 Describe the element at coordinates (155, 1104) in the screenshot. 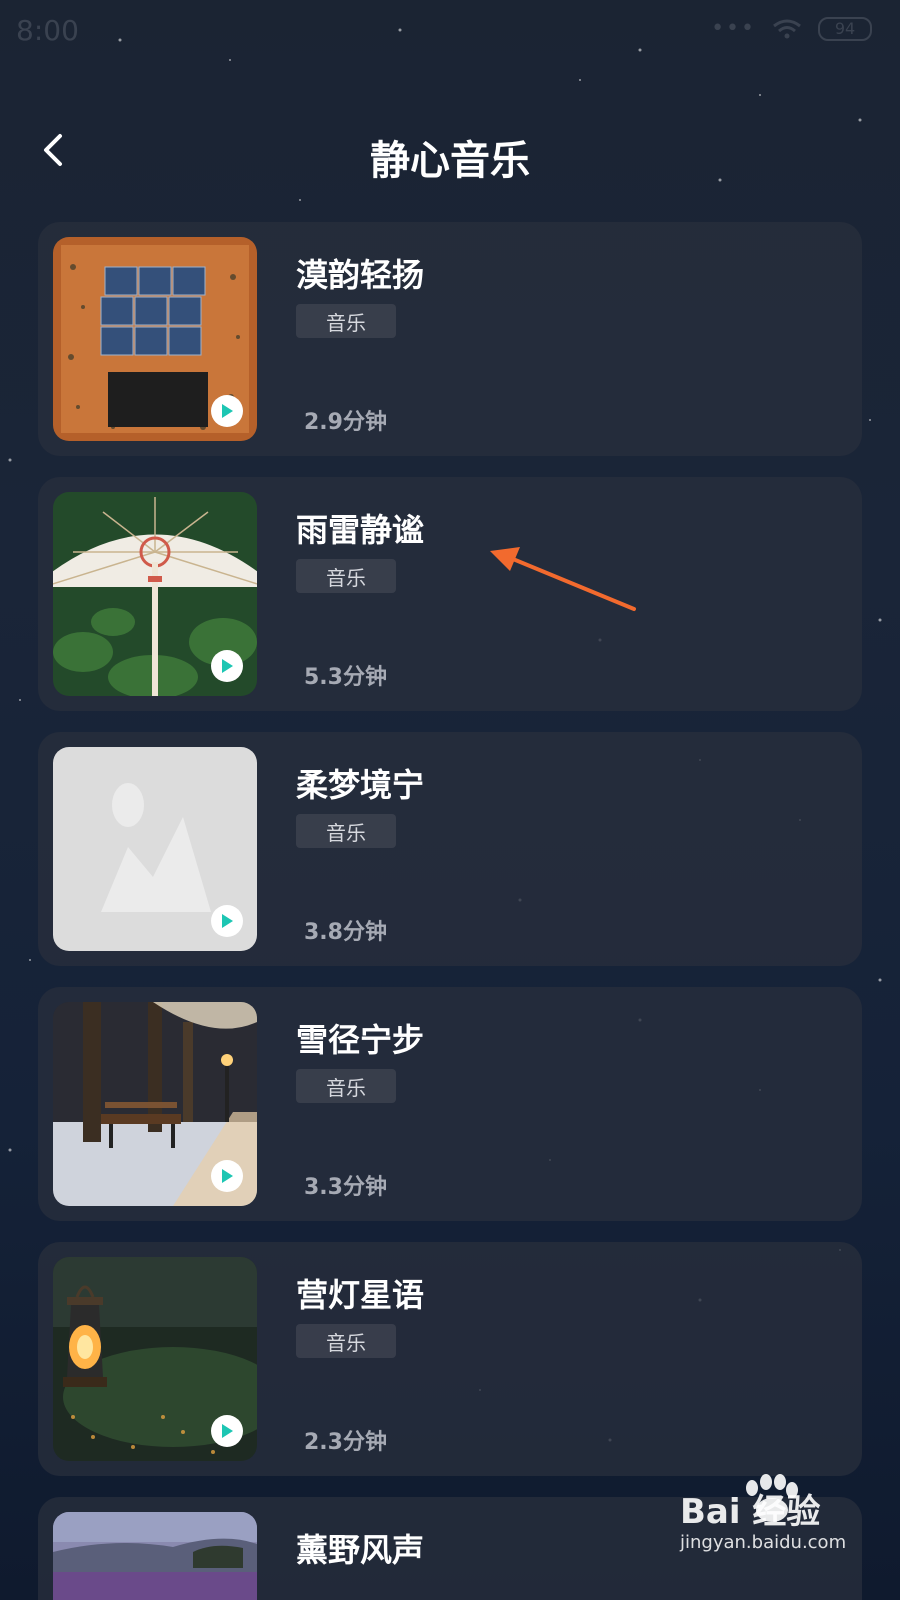

I see `thumbnail-snowy-path` at that location.